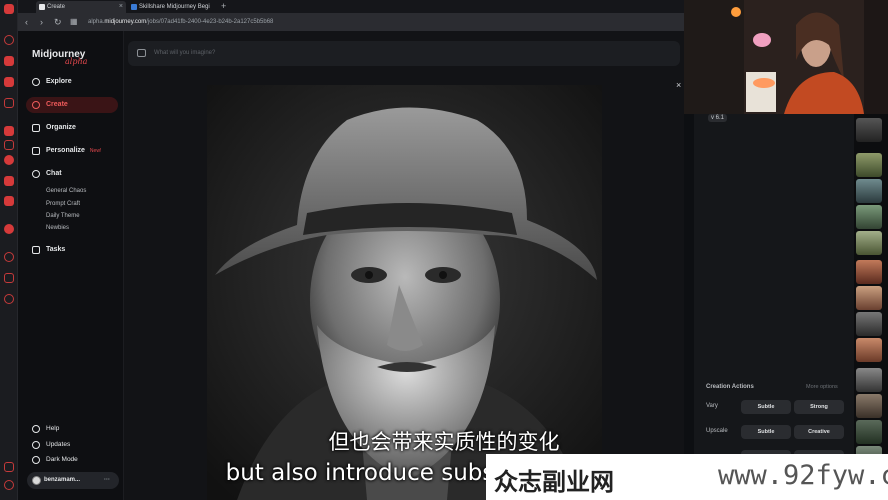  I want to click on tab-skillshare: Skillshare Midjourney Begi, so click(173, 7).